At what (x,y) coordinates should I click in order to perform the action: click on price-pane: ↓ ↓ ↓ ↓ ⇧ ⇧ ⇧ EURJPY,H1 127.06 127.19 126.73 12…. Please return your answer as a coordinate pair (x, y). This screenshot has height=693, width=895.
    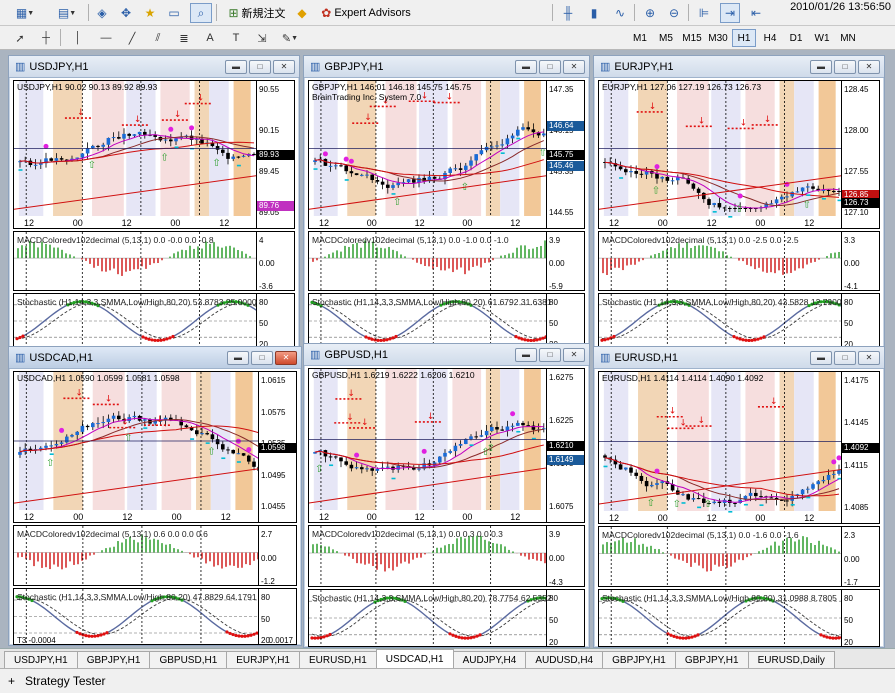
    Looking at the image, I should click on (739, 154).